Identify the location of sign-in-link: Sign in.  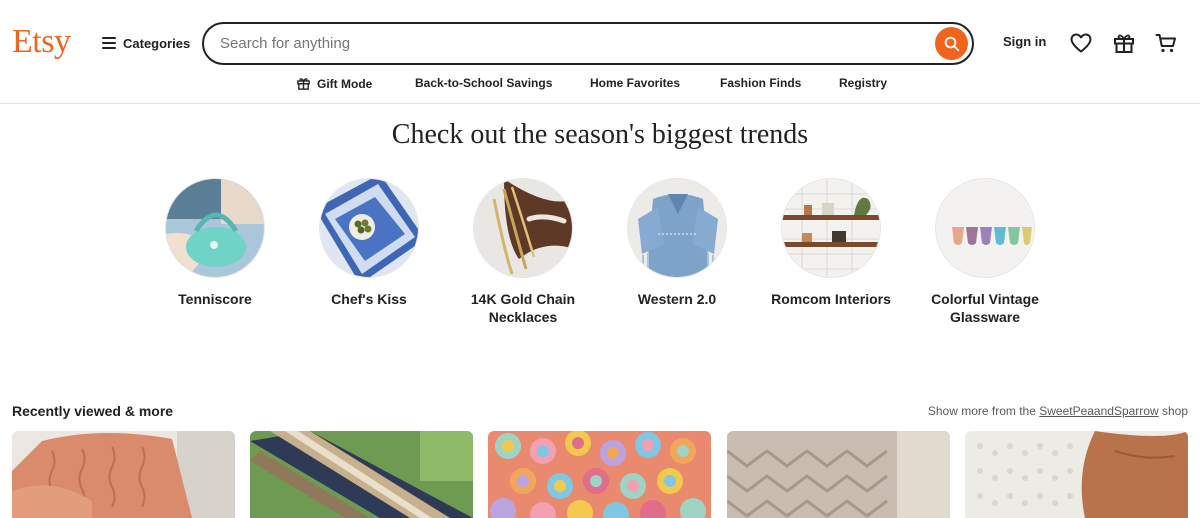
(1024, 41).